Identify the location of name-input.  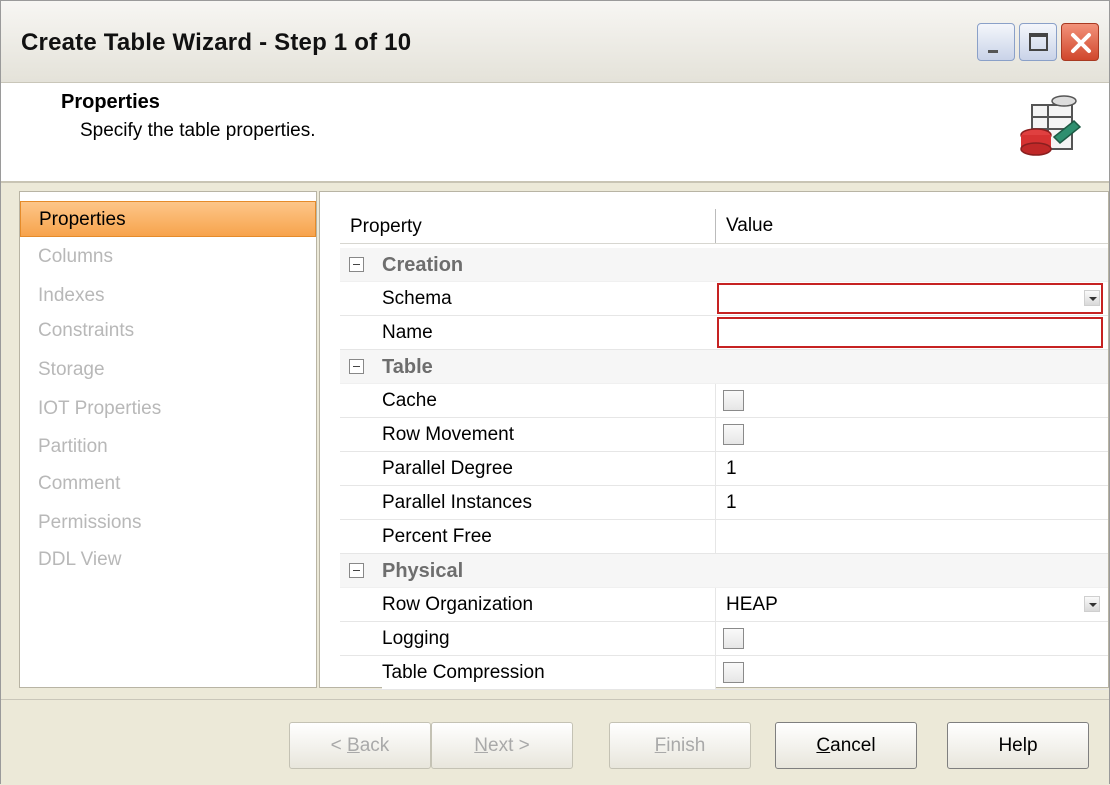
(910, 332).